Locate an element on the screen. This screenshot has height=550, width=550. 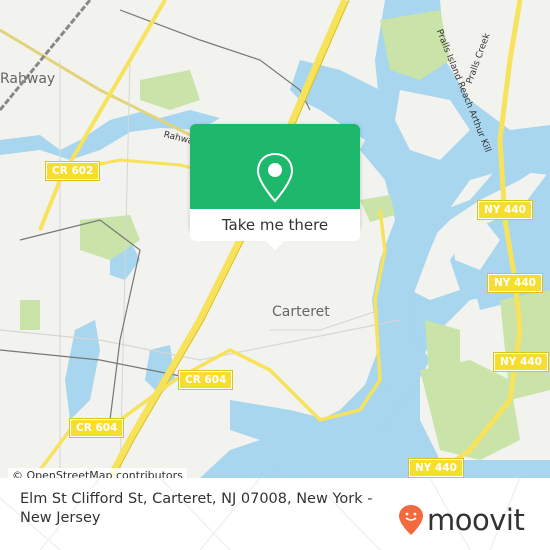
location-pin-icon is located at coordinates (275, 177).